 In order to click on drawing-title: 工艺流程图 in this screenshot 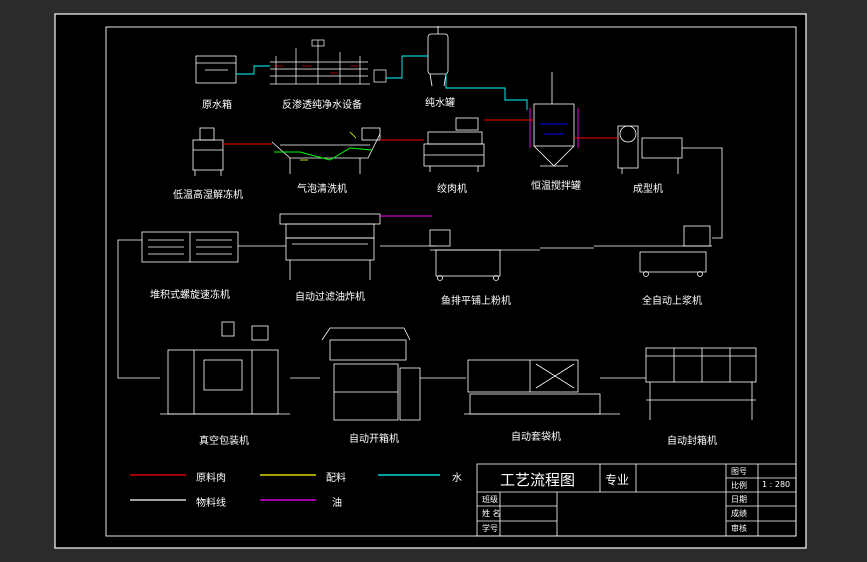, I will do `click(538, 480)`.